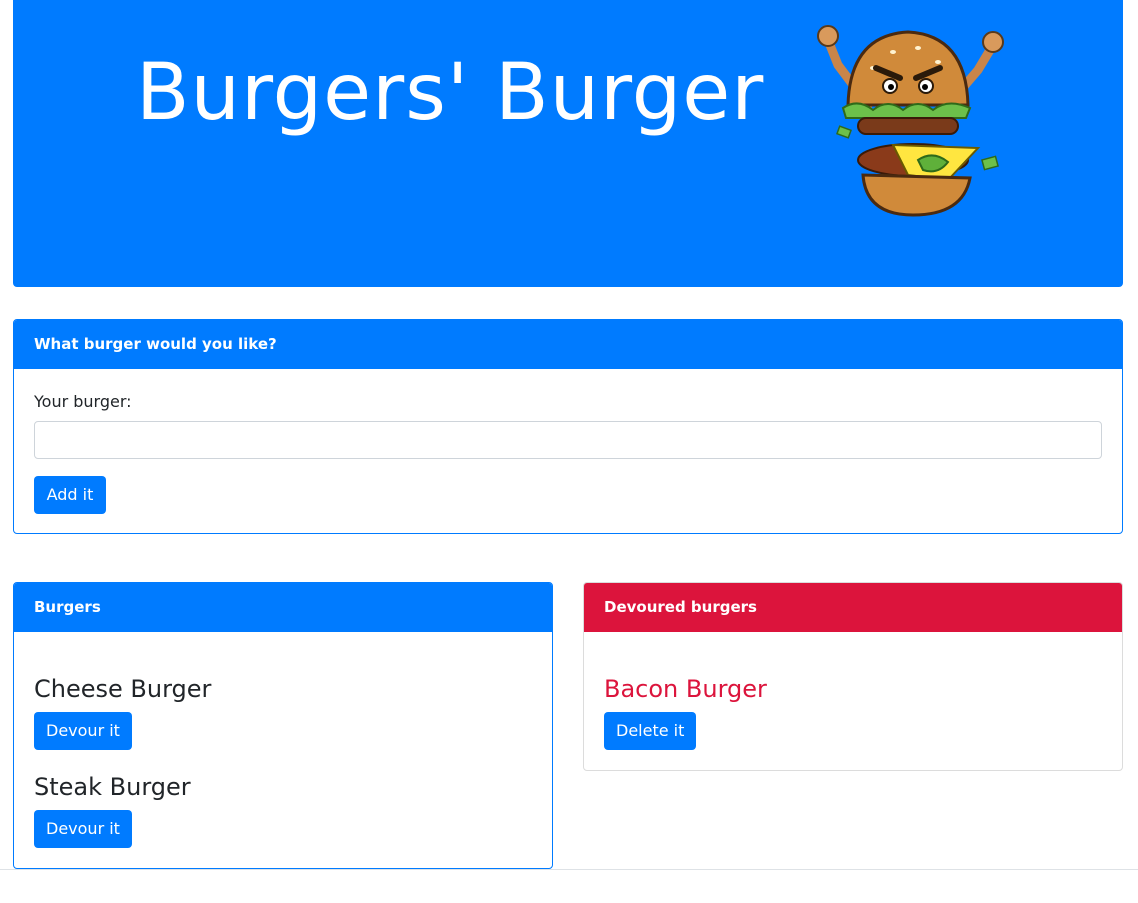 The image size is (1138, 903). Describe the element at coordinates (685, 689) in the screenshot. I see `devoured-item-name: Bacon Burger` at that location.